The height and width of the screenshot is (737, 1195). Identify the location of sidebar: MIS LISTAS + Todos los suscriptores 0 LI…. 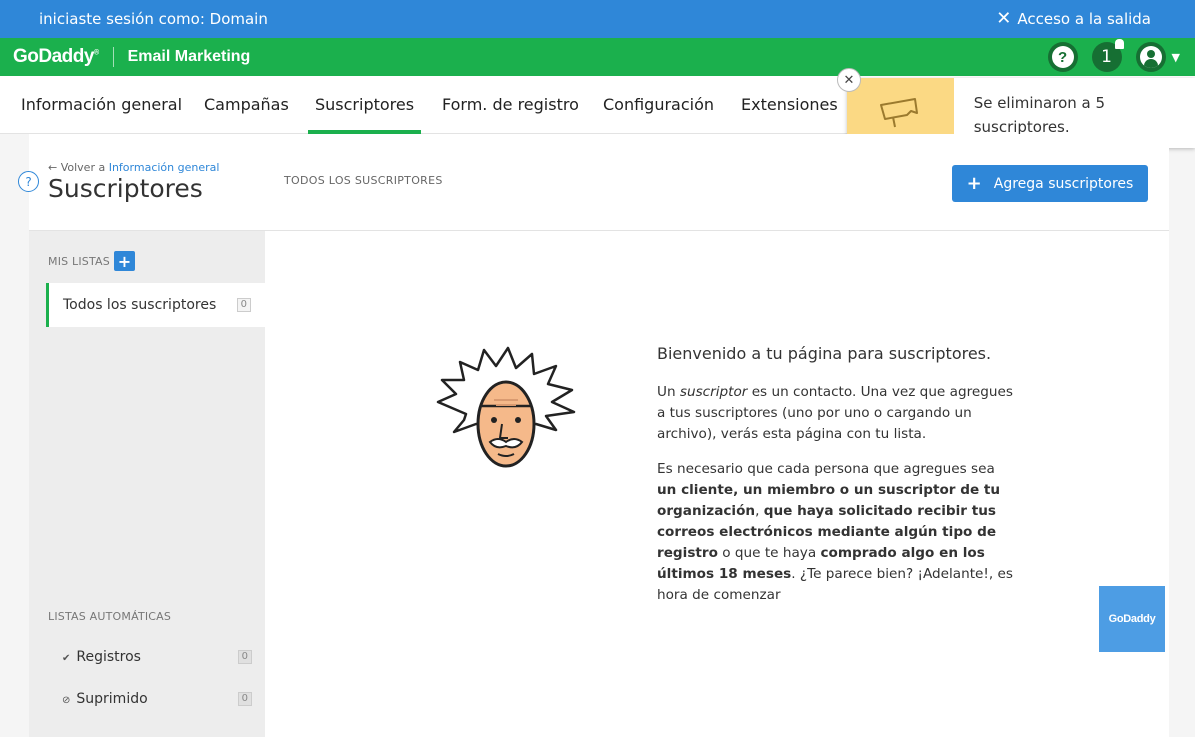
(147, 484).